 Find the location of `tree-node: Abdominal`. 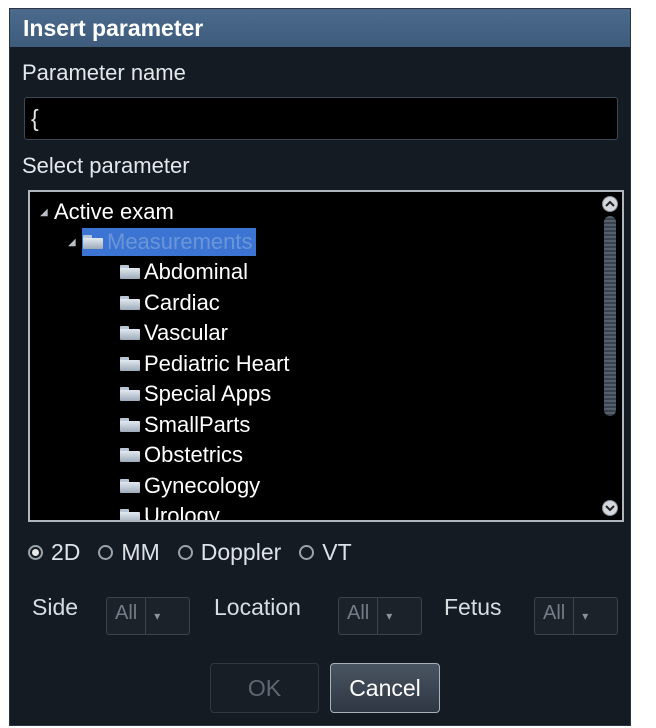

tree-node: Abdominal is located at coordinates (183, 272).